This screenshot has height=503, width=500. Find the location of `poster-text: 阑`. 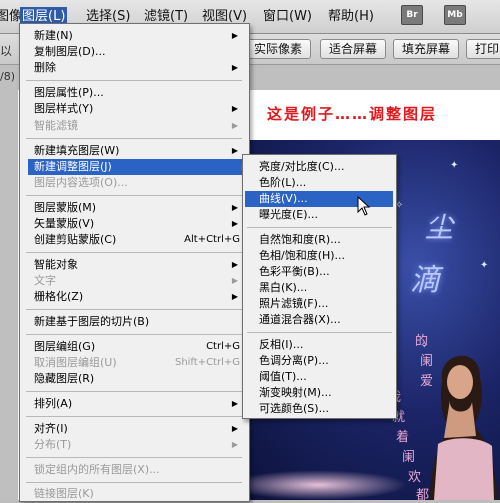

poster-text: 阑 is located at coordinates (409, 457).